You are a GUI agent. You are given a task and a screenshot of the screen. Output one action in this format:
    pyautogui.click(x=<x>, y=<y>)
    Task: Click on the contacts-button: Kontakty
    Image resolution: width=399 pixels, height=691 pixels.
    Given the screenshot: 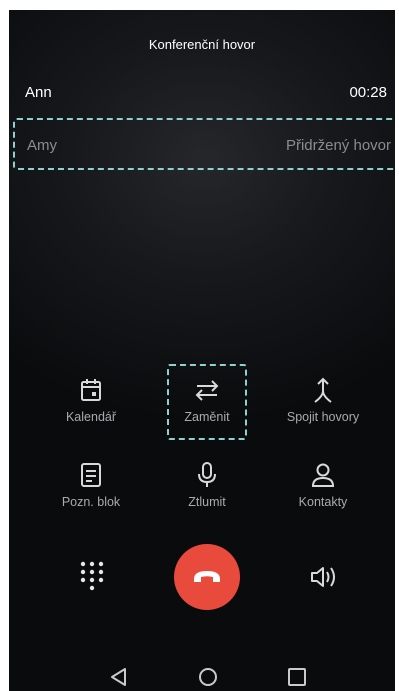 What is the action you would take?
    pyautogui.click(x=323, y=485)
    